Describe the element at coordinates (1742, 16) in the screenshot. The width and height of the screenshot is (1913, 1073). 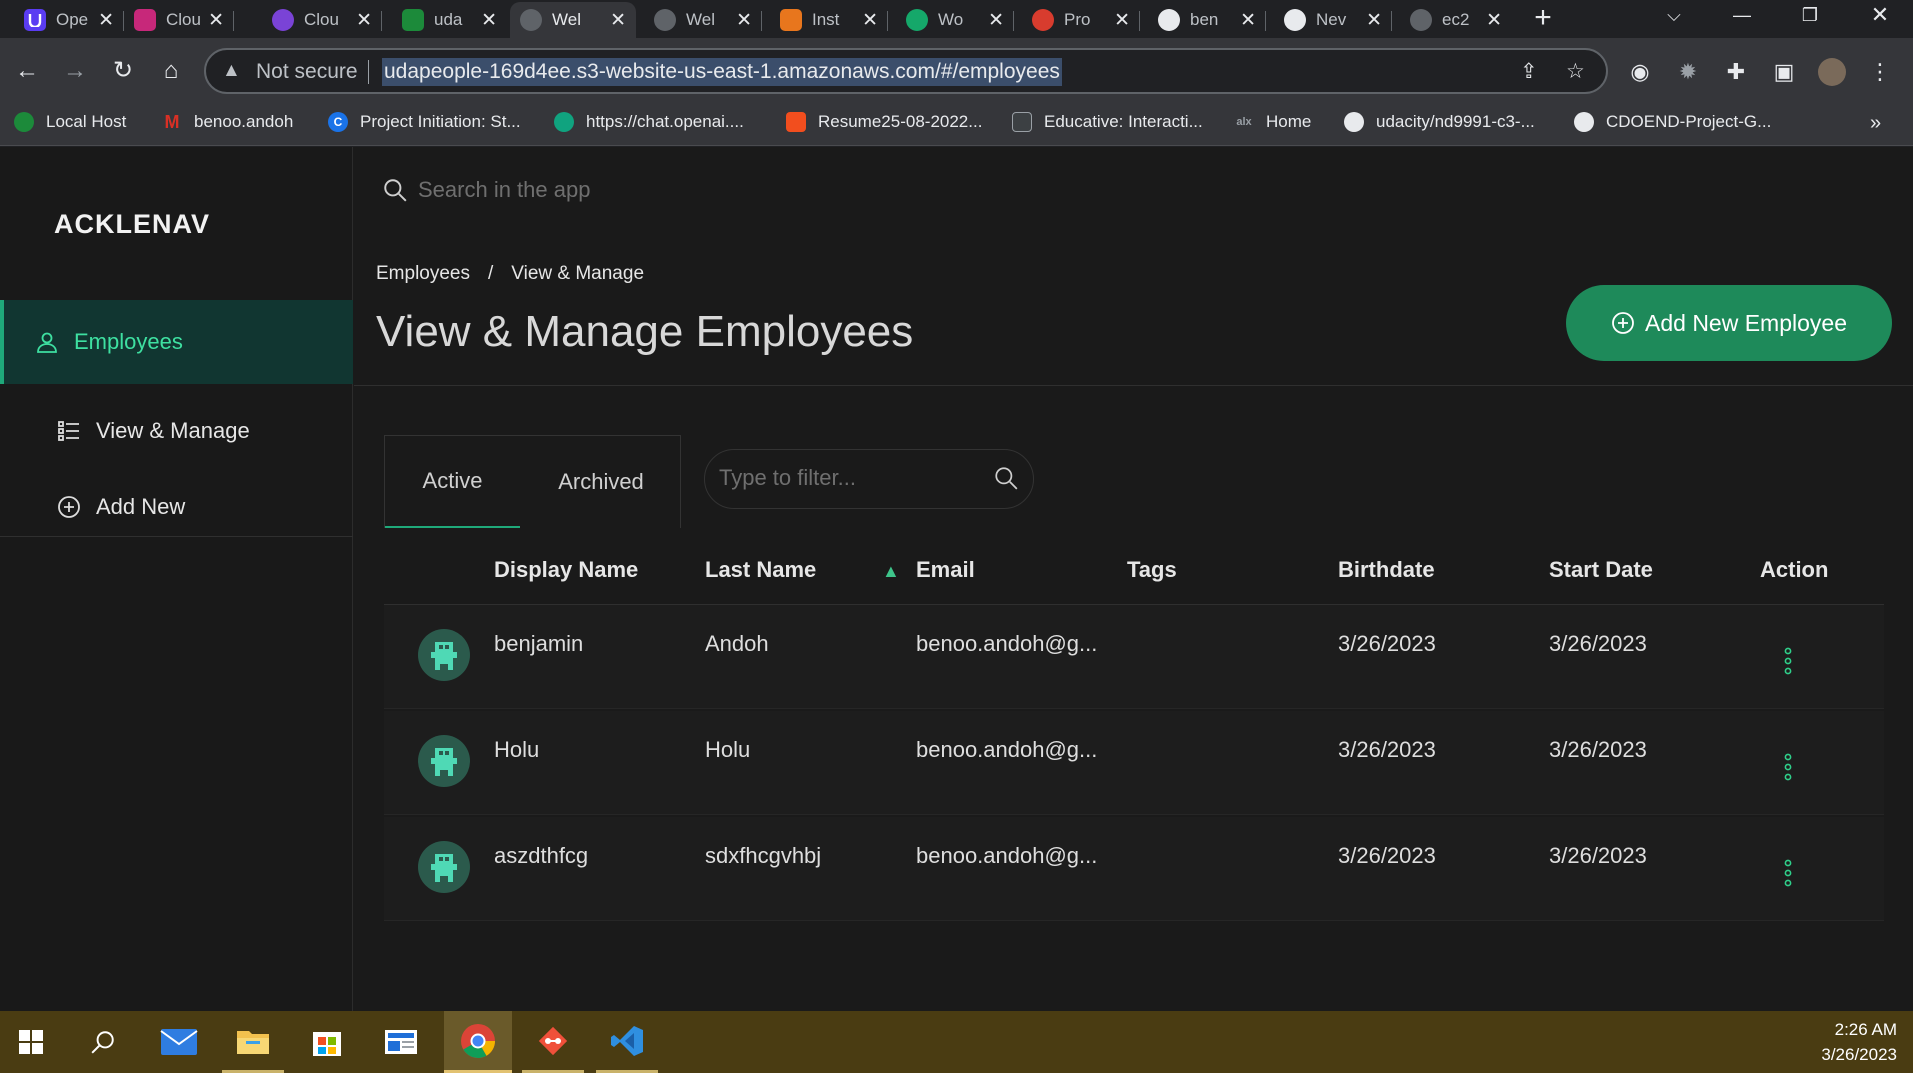
I see `minimize-icon: —` at that location.